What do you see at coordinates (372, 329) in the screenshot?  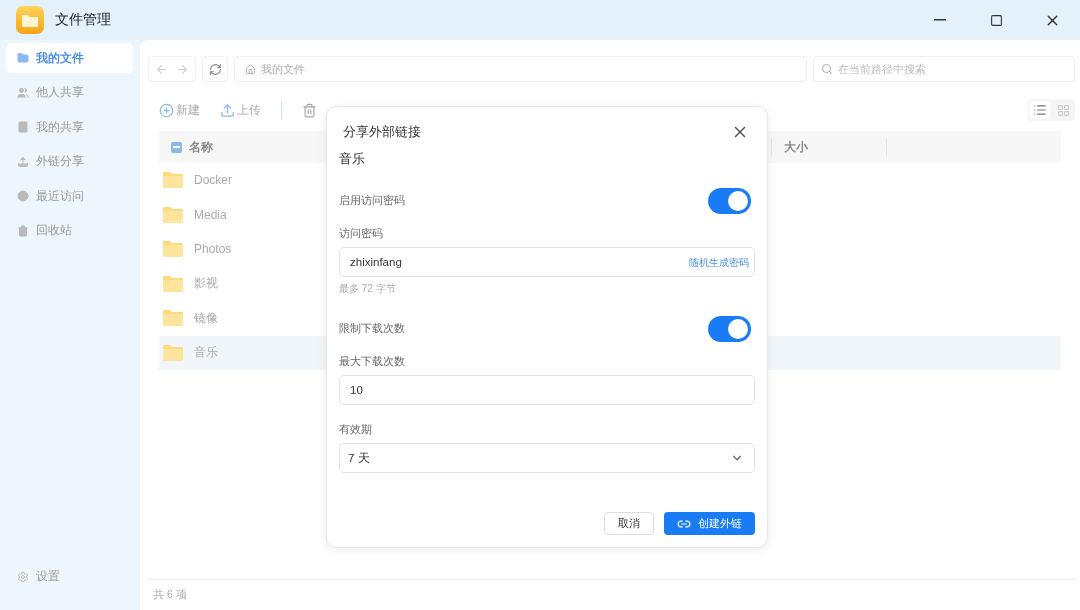 I see `toggle-label: 限制下载次数` at bounding box center [372, 329].